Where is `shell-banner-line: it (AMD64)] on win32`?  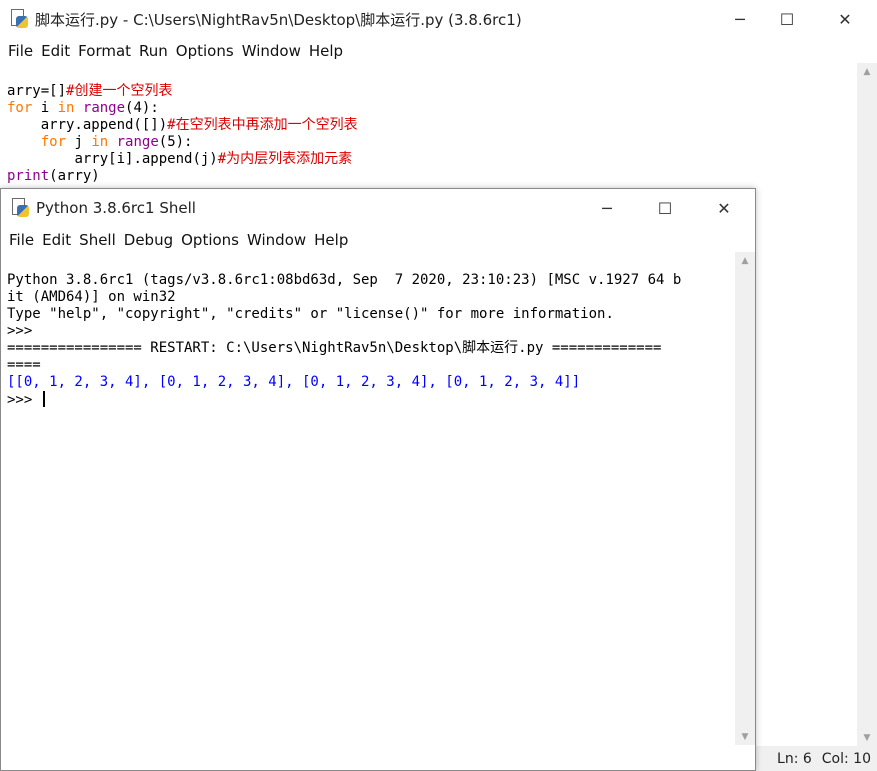 shell-banner-line: it (AMD64)] on win32 is located at coordinates (91, 297).